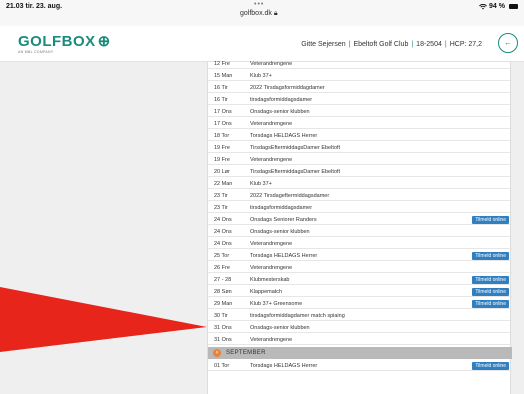  I want to click on annotation-arrow, so click(103, 319).